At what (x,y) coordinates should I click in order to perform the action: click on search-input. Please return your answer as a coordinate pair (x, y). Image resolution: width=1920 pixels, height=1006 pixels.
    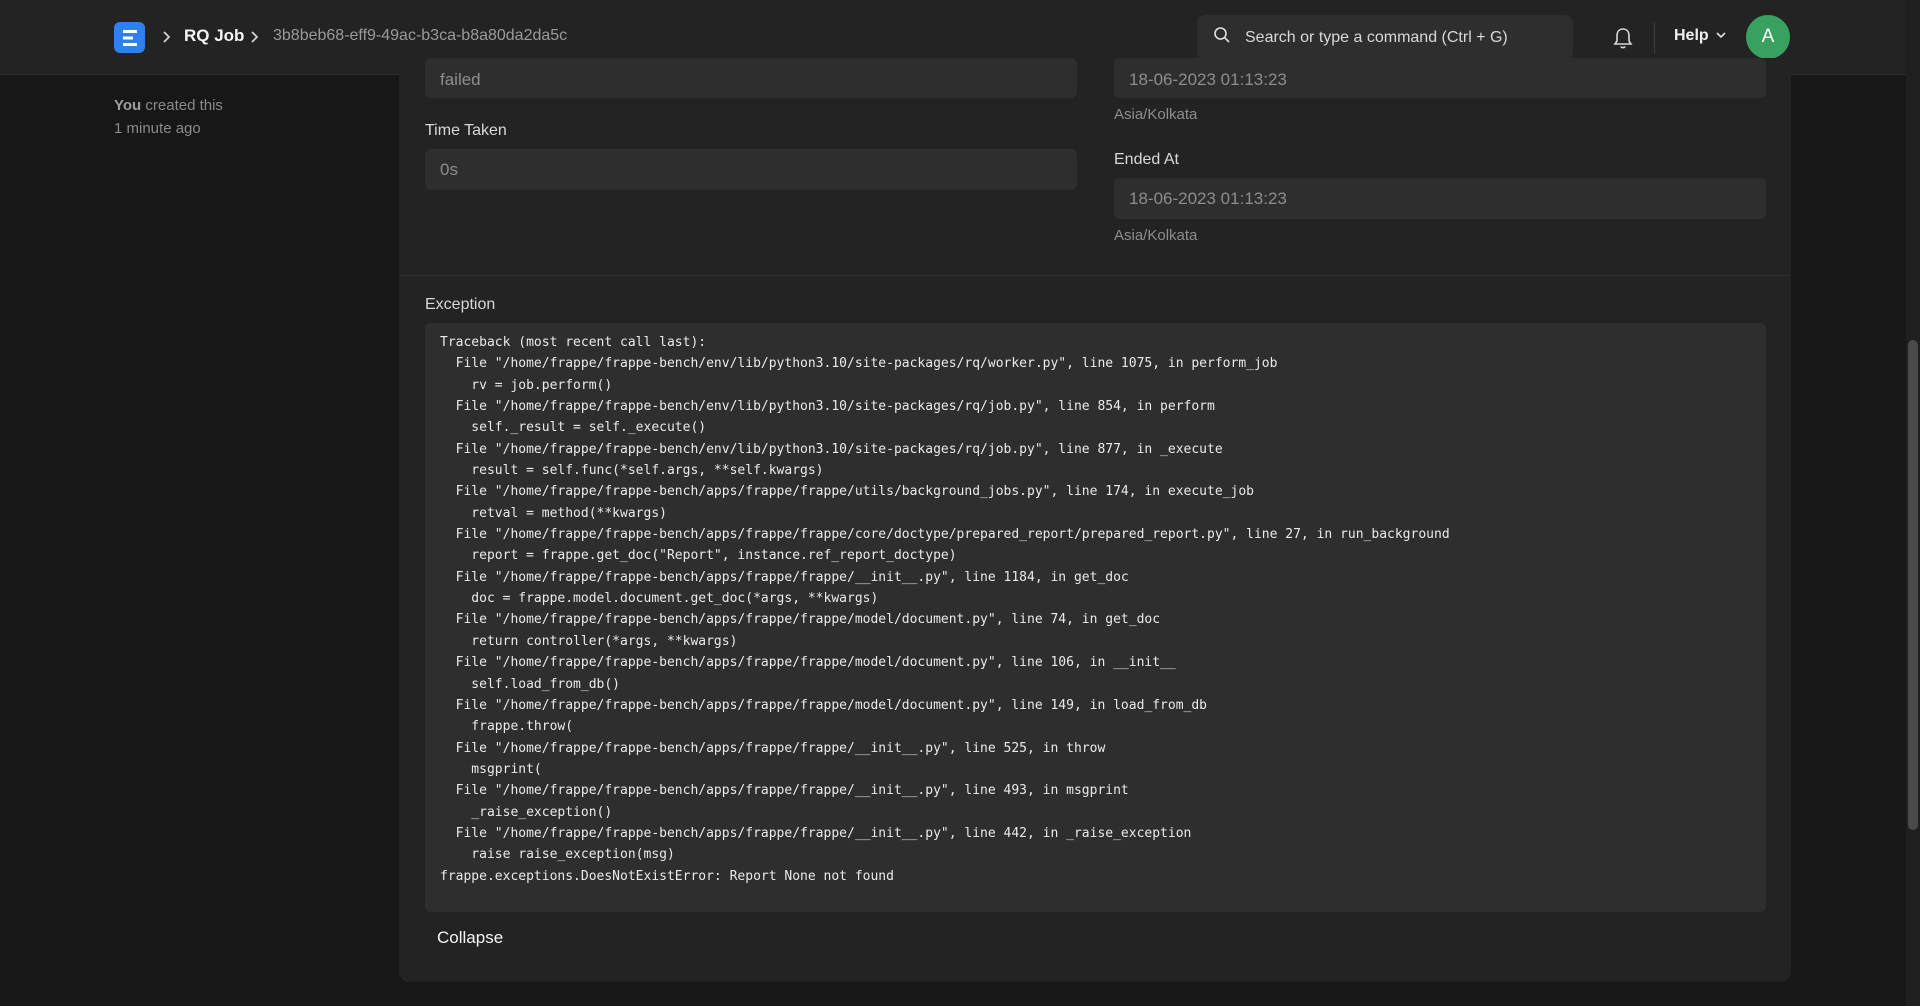
    Looking at the image, I should click on (1393, 37).